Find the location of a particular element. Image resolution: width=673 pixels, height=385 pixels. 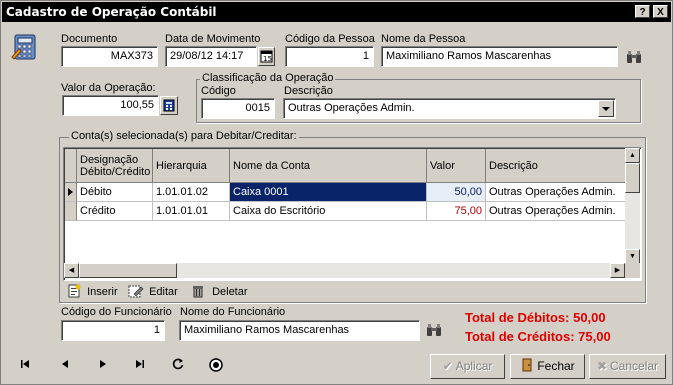

door-icon is located at coordinates (527, 365).